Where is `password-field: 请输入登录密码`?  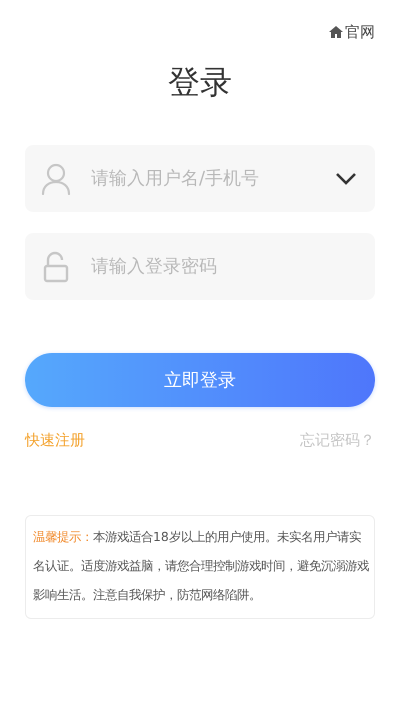
password-field: 请输入登录密码 is located at coordinates (200, 266).